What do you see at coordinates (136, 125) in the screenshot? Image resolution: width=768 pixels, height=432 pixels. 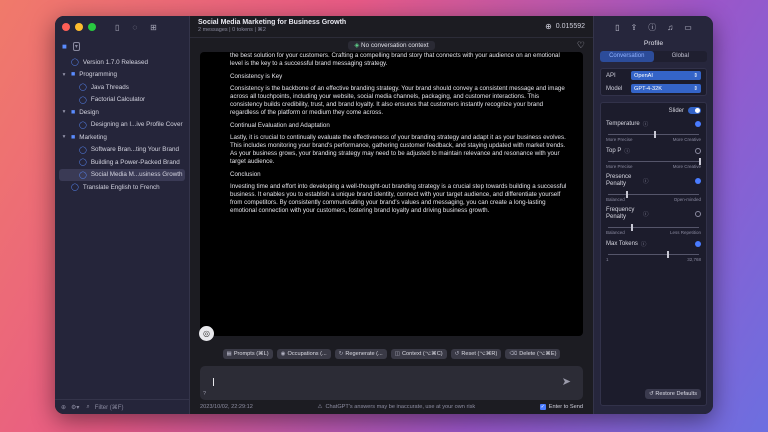 I see `sidebar-item-label: Designing an I...ive Profile Cover` at bounding box center [136, 125].